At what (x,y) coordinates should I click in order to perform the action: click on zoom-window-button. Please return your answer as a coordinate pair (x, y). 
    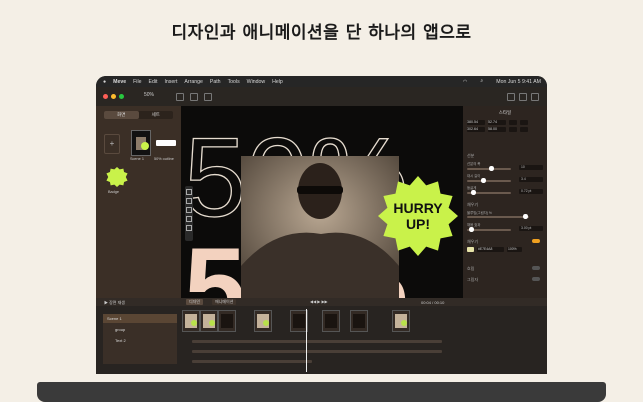
    Looking at the image, I should click on (121, 96).